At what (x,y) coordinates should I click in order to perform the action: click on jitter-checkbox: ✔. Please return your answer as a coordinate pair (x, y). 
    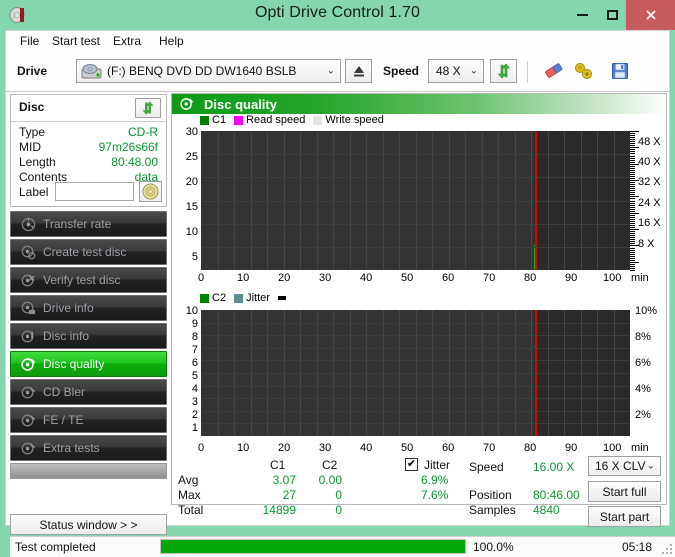
    Looking at the image, I should click on (411, 464).